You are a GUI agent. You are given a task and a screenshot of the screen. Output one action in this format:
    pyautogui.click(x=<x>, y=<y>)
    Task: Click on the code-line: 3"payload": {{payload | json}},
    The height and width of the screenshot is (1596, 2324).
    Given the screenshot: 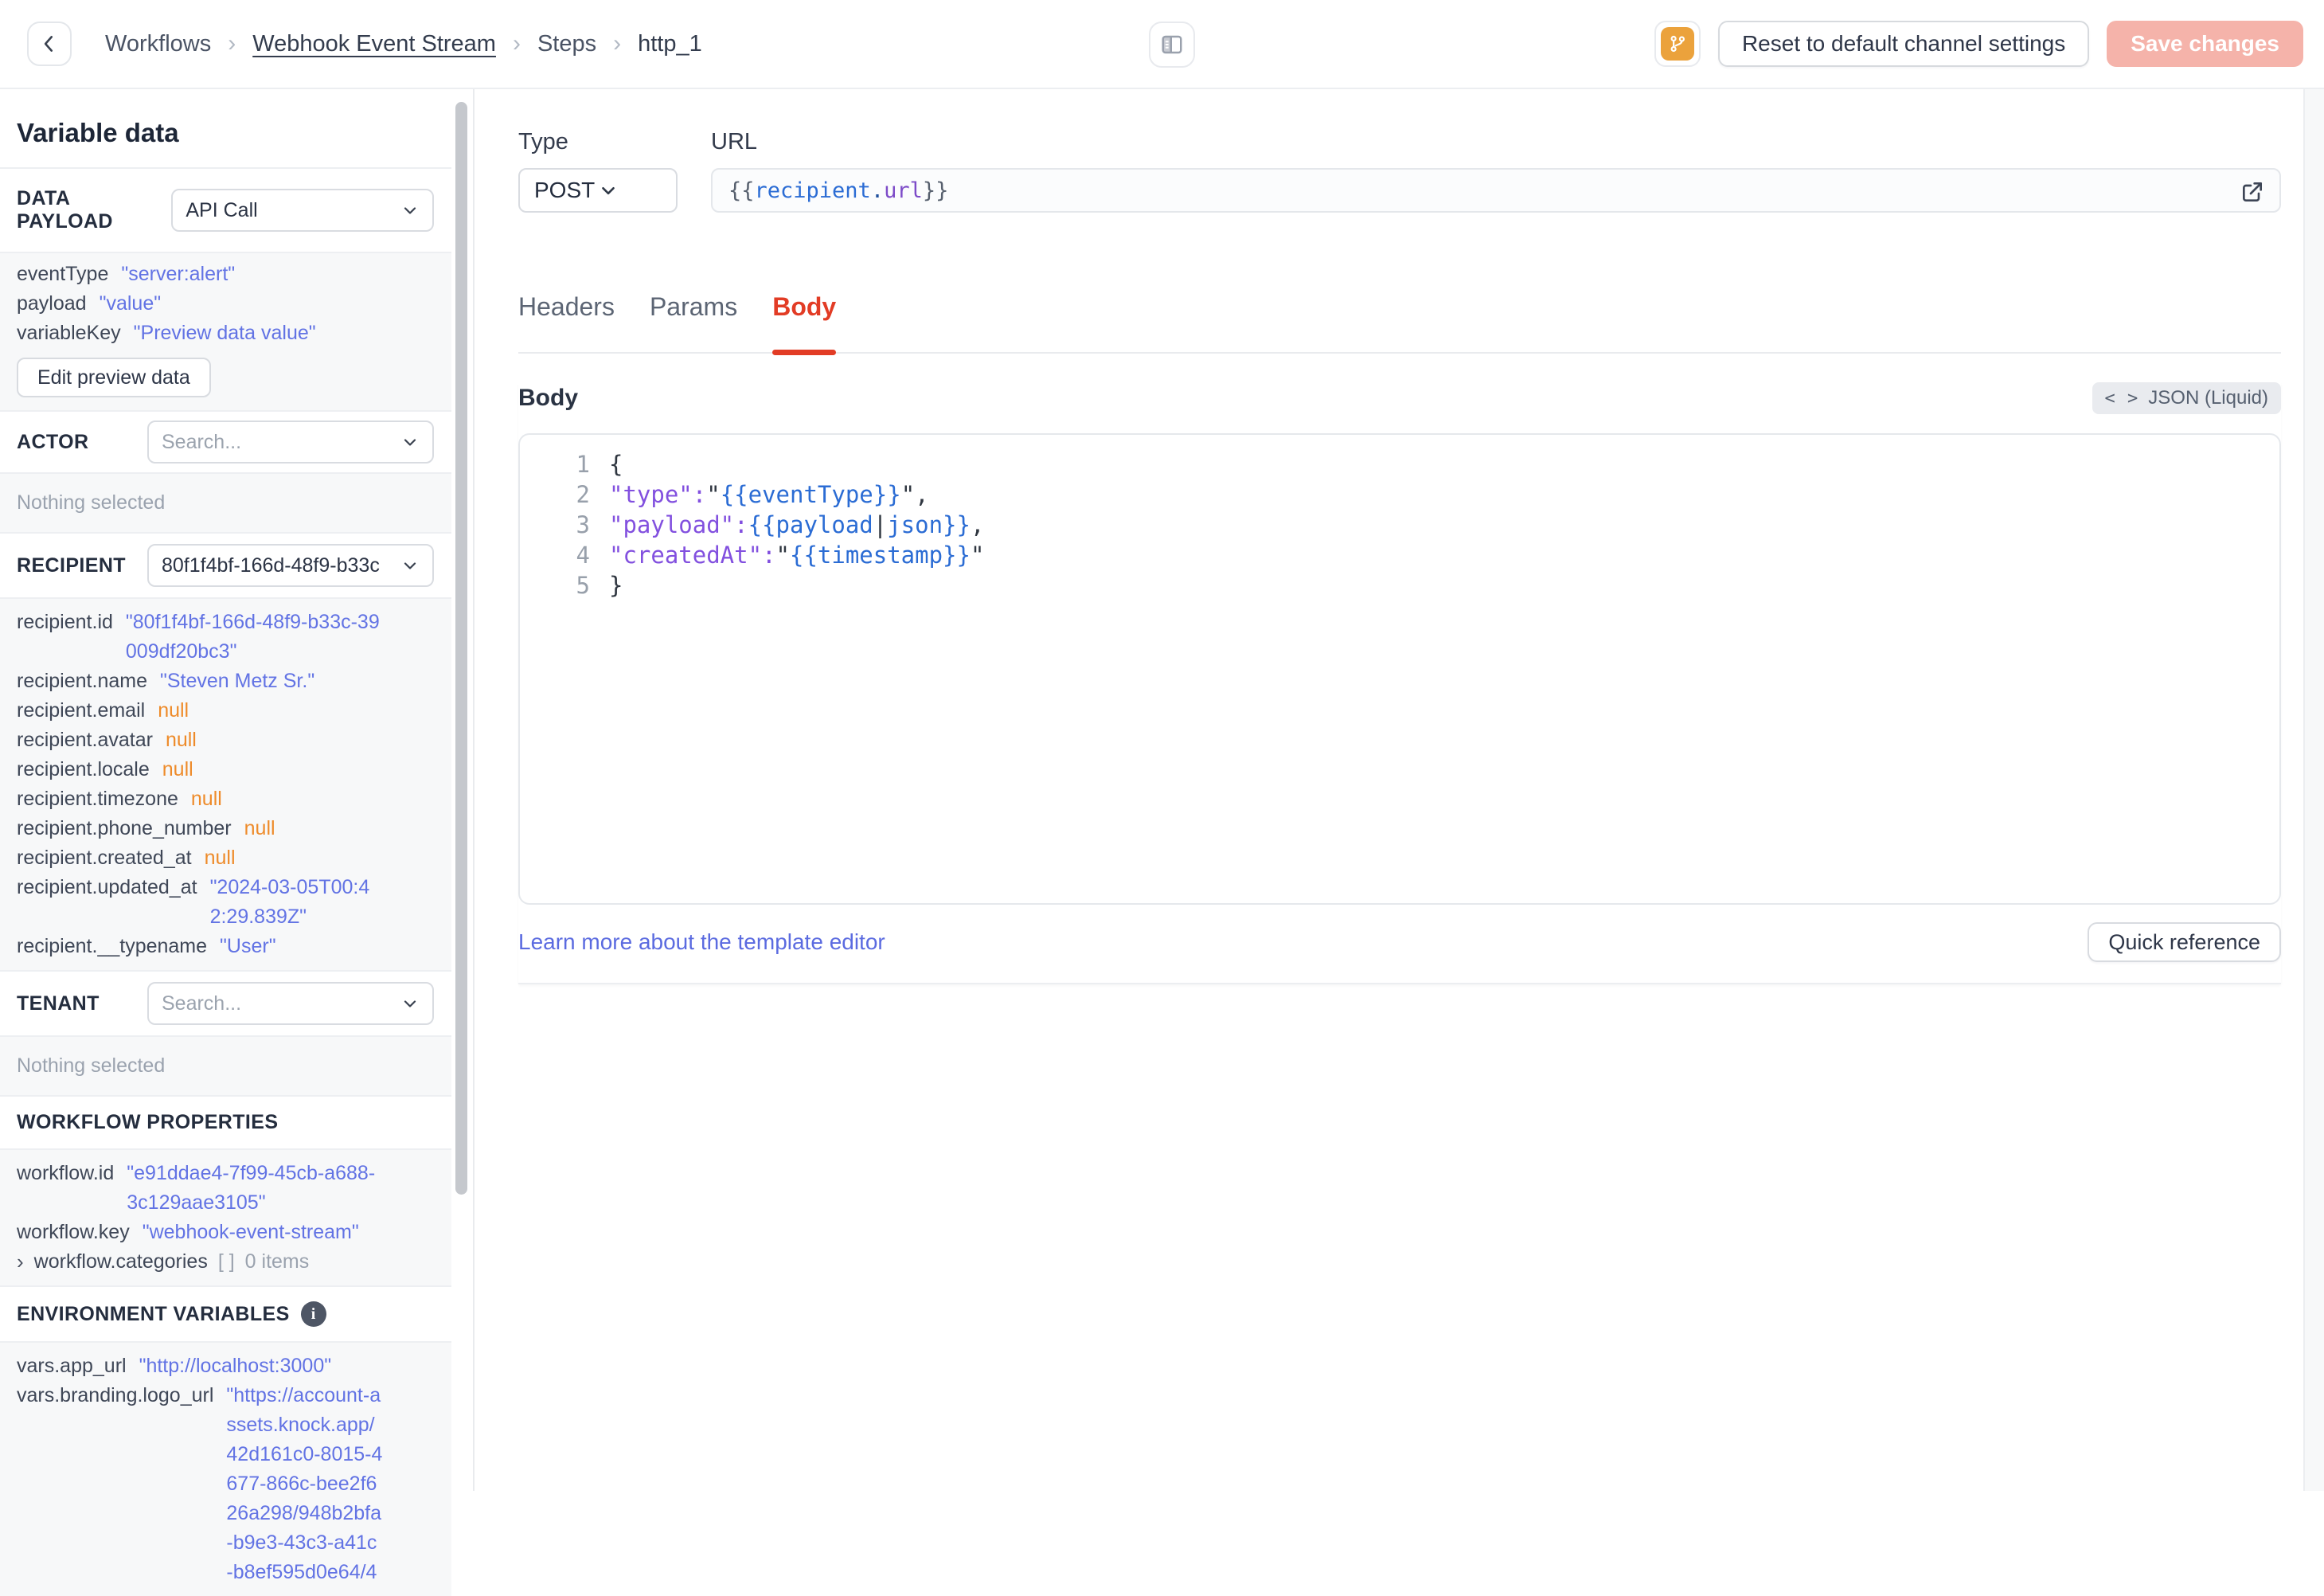 What is the action you would take?
    pyautogui.click(x=1400, y=525)
    